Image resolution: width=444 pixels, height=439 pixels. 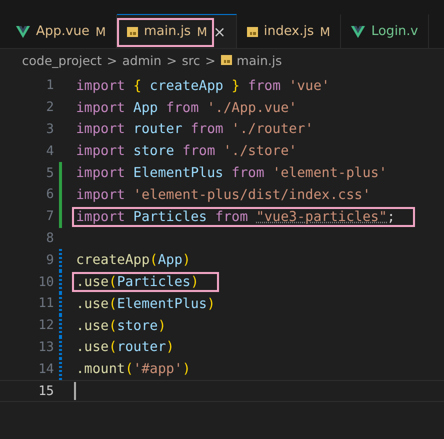 I want to click on breadcrumb-item: admin, so click(x=142, y=60).